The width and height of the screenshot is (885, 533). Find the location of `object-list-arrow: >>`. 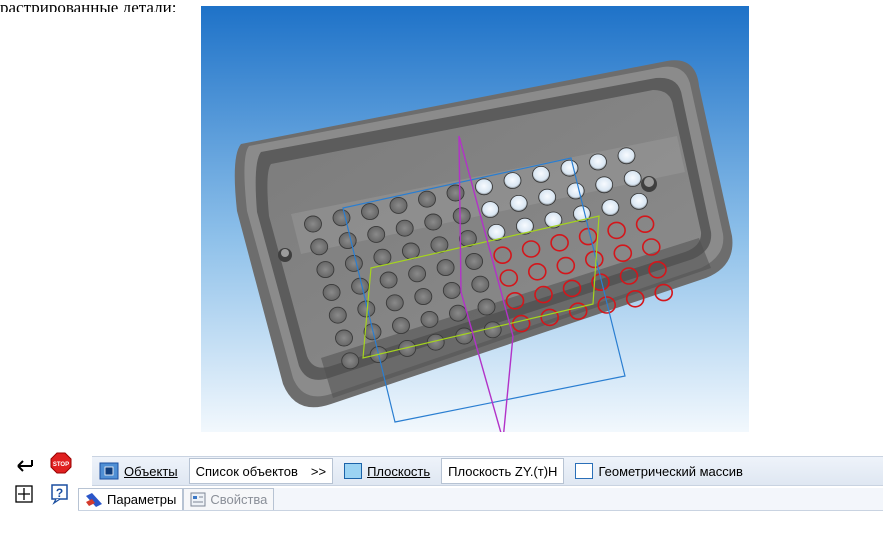

object-list-arrow: >> is located at coordinates (318, 471).